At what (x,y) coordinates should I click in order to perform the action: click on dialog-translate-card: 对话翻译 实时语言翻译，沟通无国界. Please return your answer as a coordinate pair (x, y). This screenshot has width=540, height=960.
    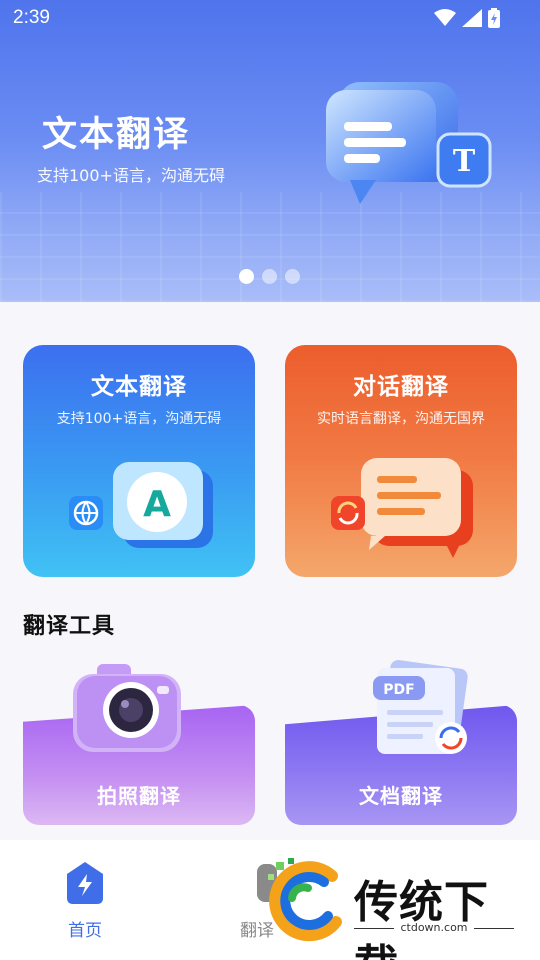
    Looking at the image, I should click on (401, 461).